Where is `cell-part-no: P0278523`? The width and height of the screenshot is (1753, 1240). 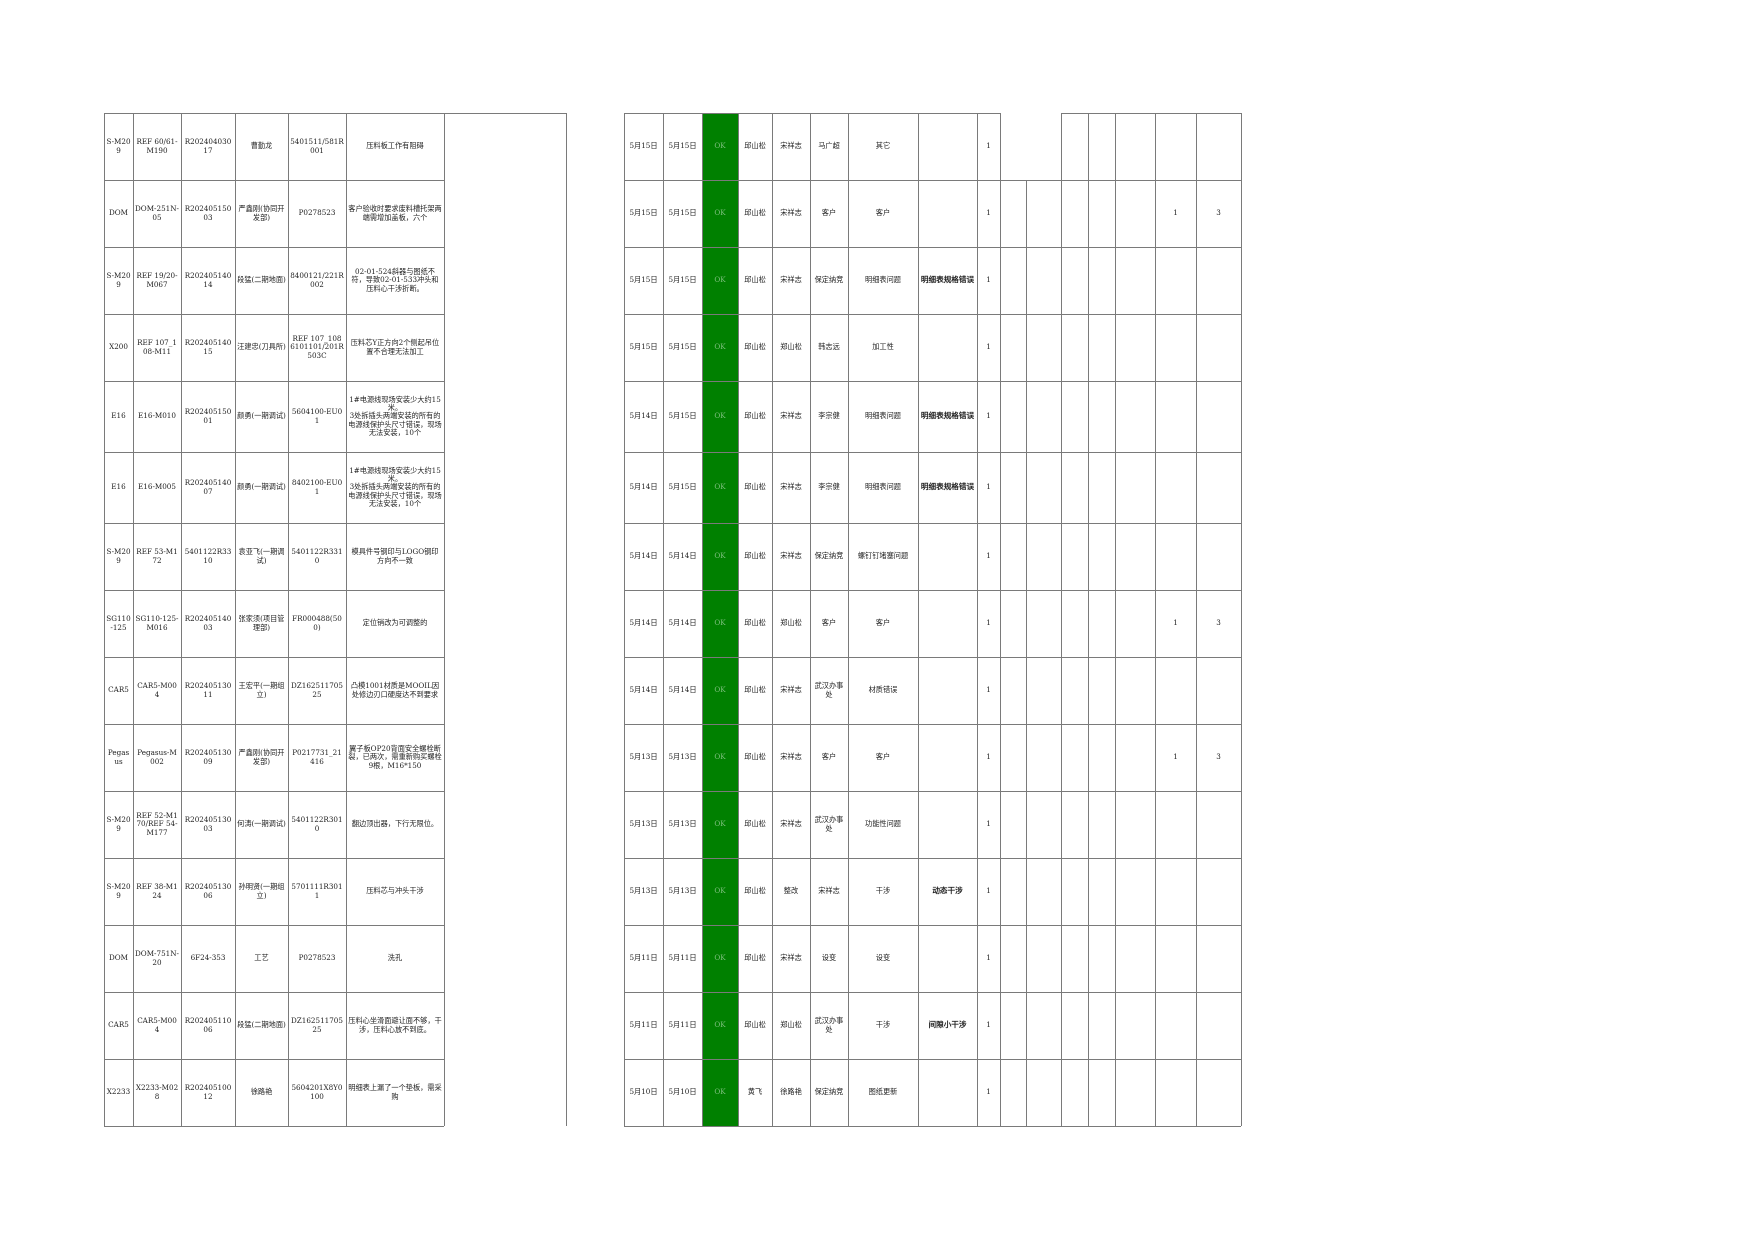
cell-part-no: P0278523 is located at coordinates (317, 213).